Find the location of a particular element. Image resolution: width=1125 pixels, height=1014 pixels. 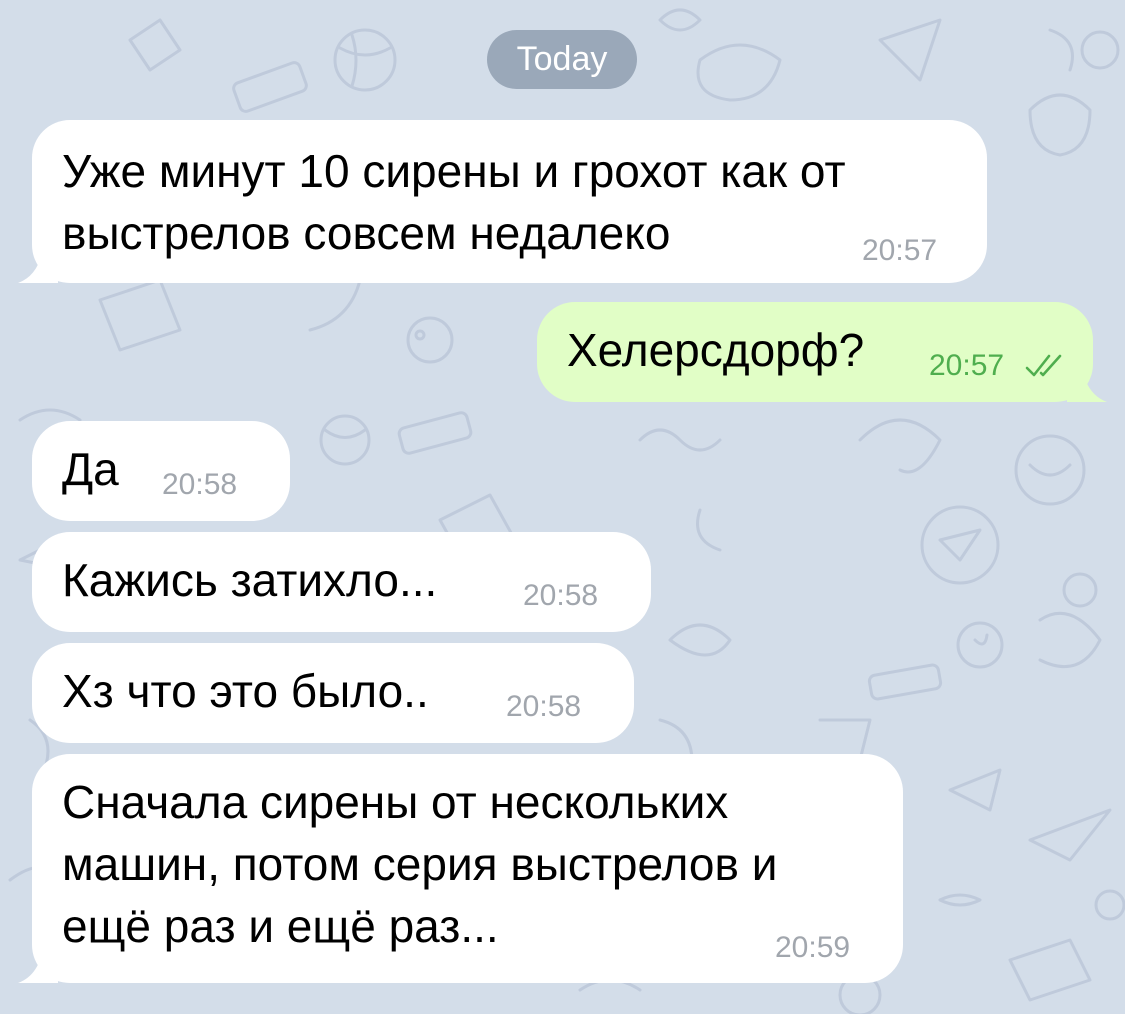

message-bubble-incoming: Кажись затихло... 20:58 is located at coordinates (341, 582).